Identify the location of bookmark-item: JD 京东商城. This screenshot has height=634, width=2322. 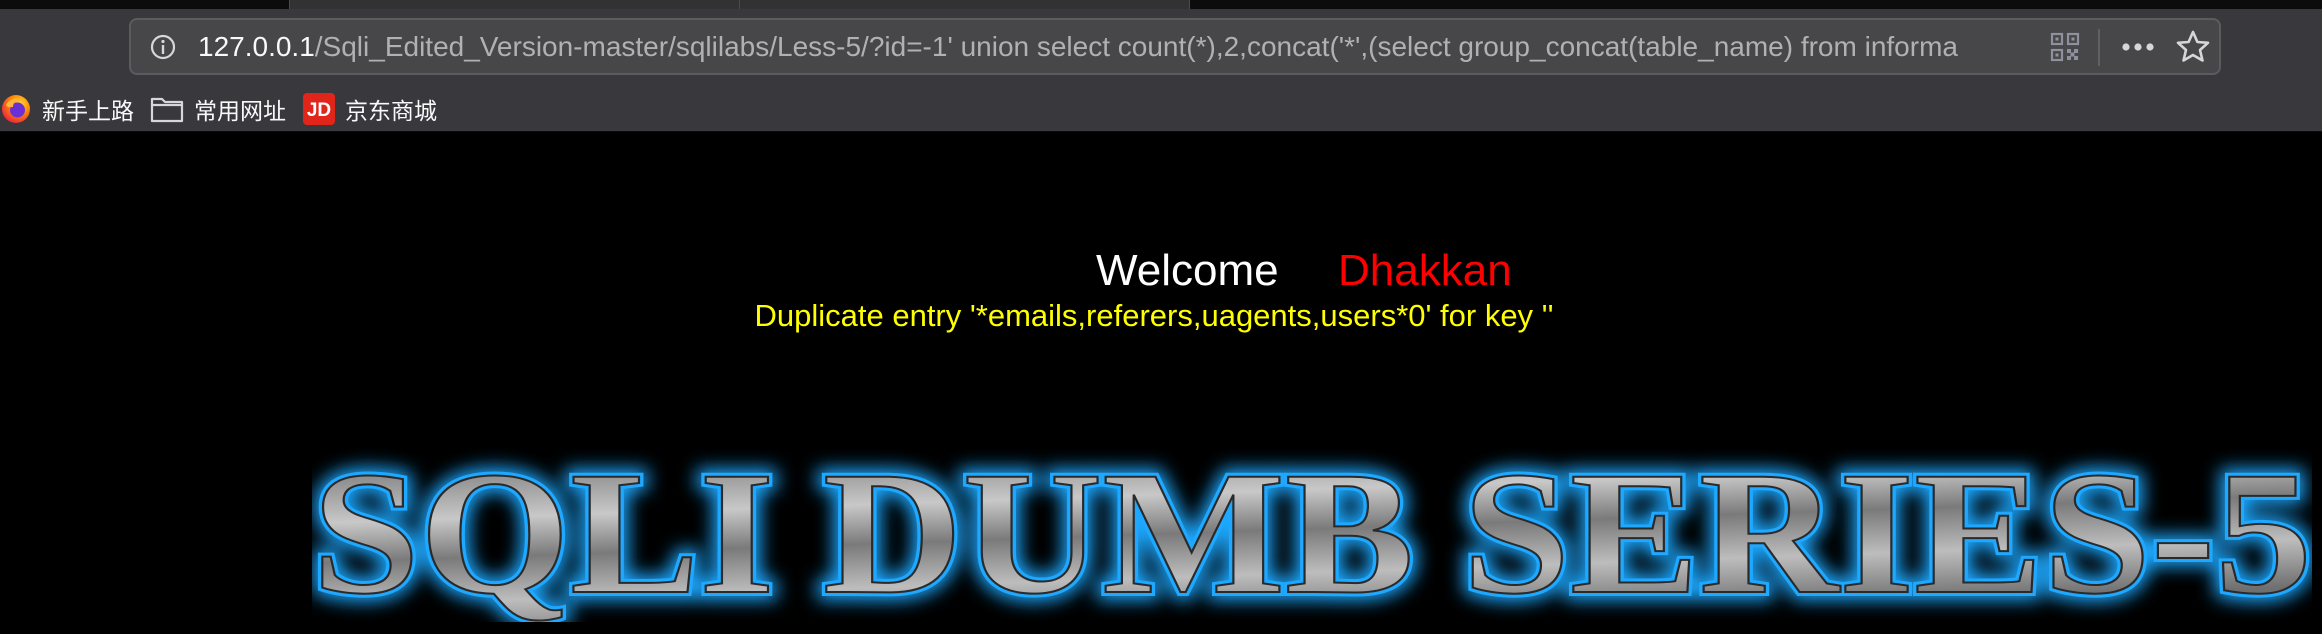
(370, 109).